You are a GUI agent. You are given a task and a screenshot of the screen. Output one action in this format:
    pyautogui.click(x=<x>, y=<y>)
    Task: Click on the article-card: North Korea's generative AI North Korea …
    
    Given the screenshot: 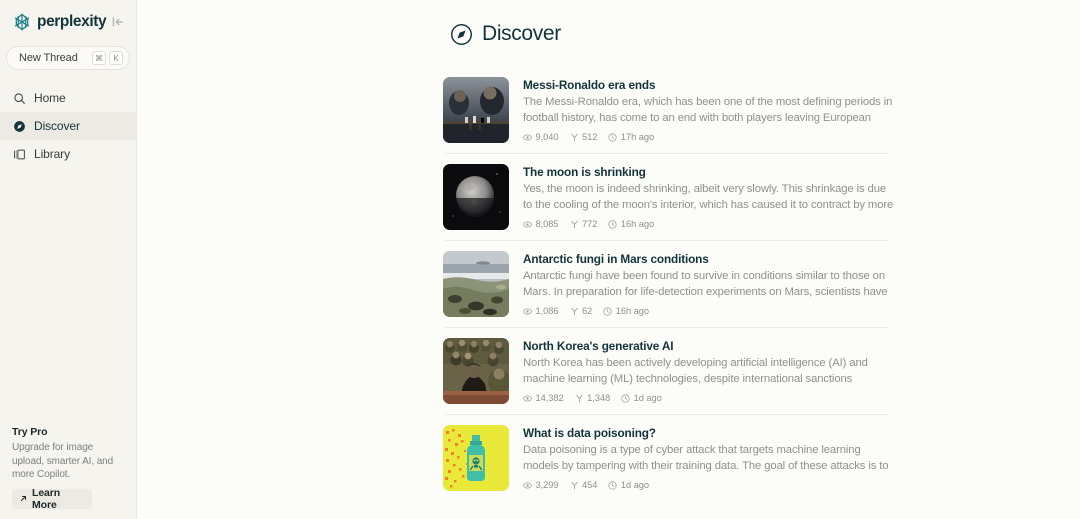 What is the action you would take?
    pyautogui.click(x=669, y=370)
    